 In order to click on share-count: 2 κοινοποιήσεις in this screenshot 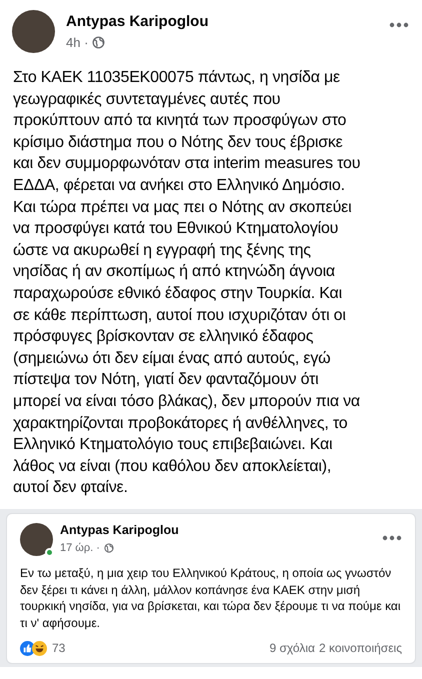, I will do `click(360, 648)`.